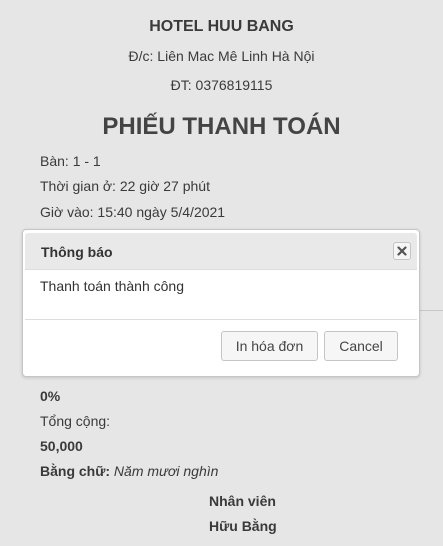 The height and width of the screenshot is (546, 443). What do you see at coordinates (75, 471) in the screenshot?
I see `amount-in-words-label: Bằng chữ:` at bounding box center [75, 471].